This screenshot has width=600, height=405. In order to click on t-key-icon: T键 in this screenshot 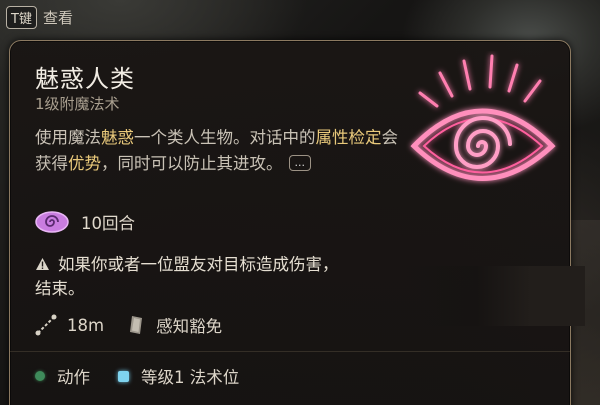, I will do `click(21, 17)`.